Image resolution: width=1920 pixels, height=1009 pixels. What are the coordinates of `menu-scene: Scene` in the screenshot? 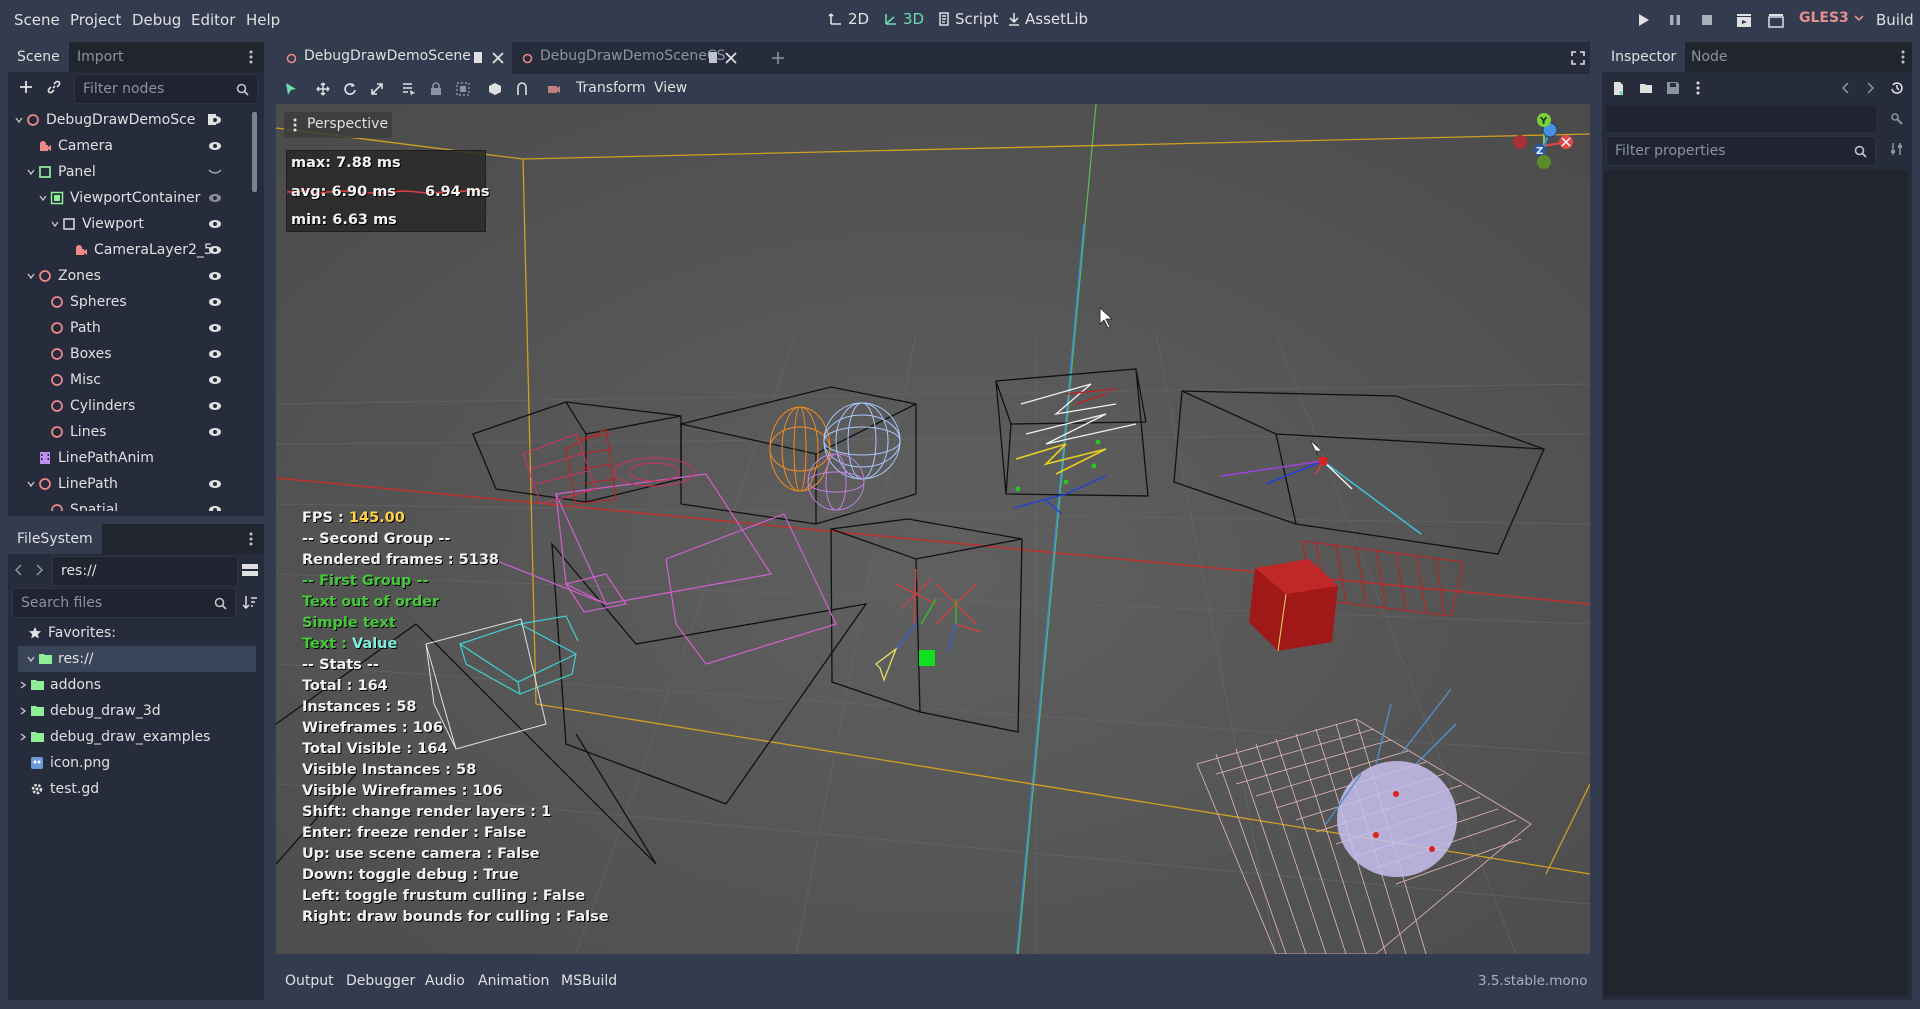 It's located at (37, 20).